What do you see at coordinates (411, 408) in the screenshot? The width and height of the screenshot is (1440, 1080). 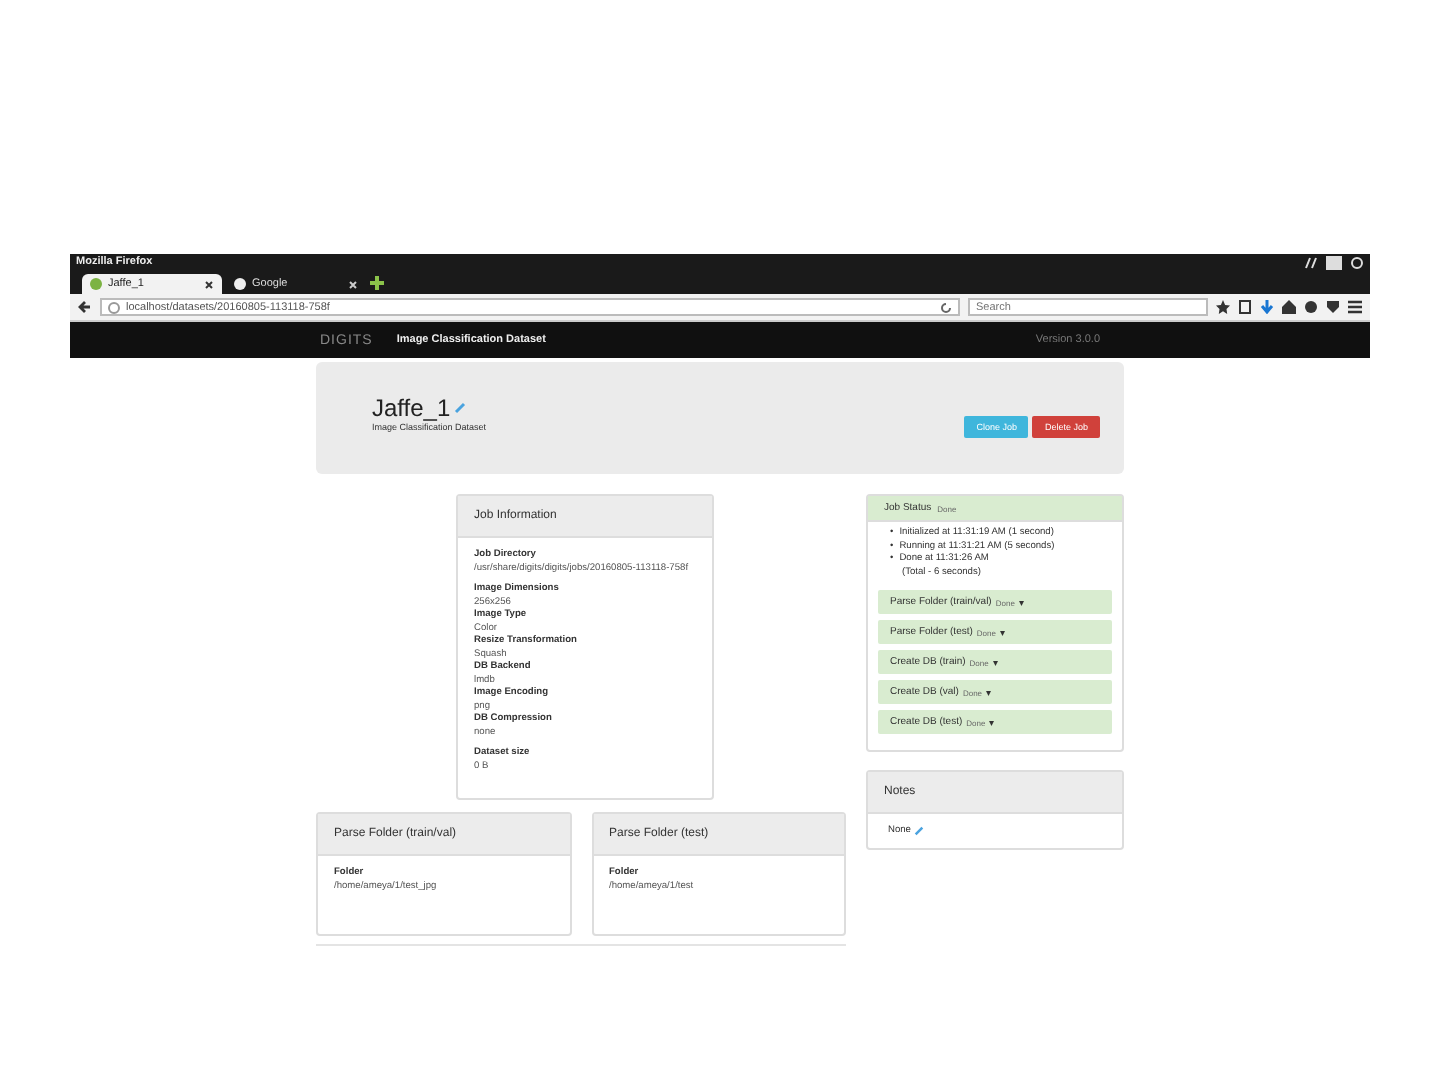 I see `job-title: Jaffe_1` at bounding box center [411, 408].